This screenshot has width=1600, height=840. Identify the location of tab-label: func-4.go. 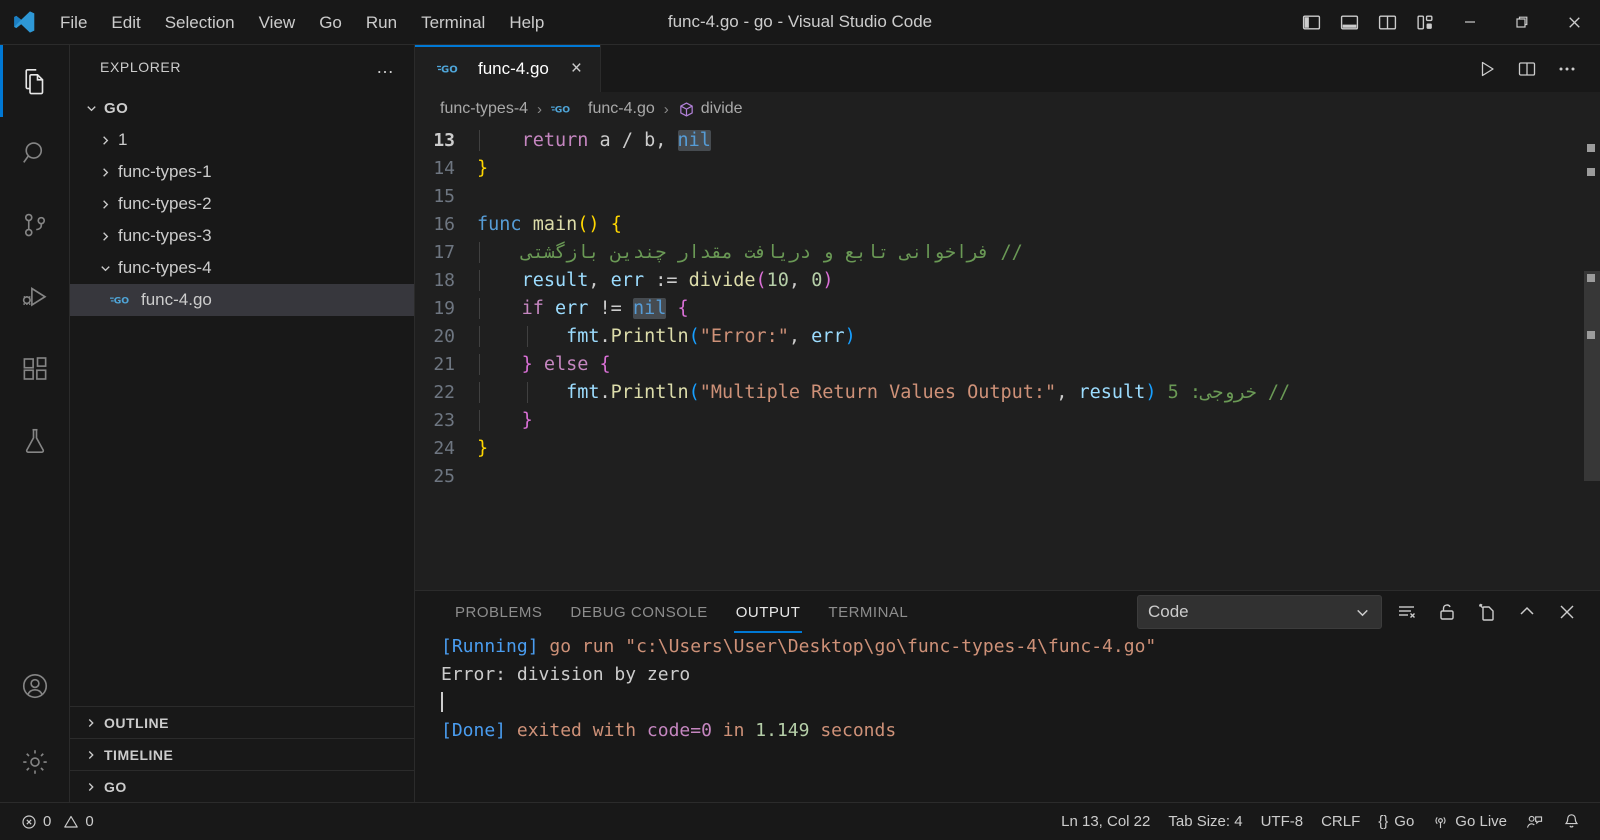
(513, 68).